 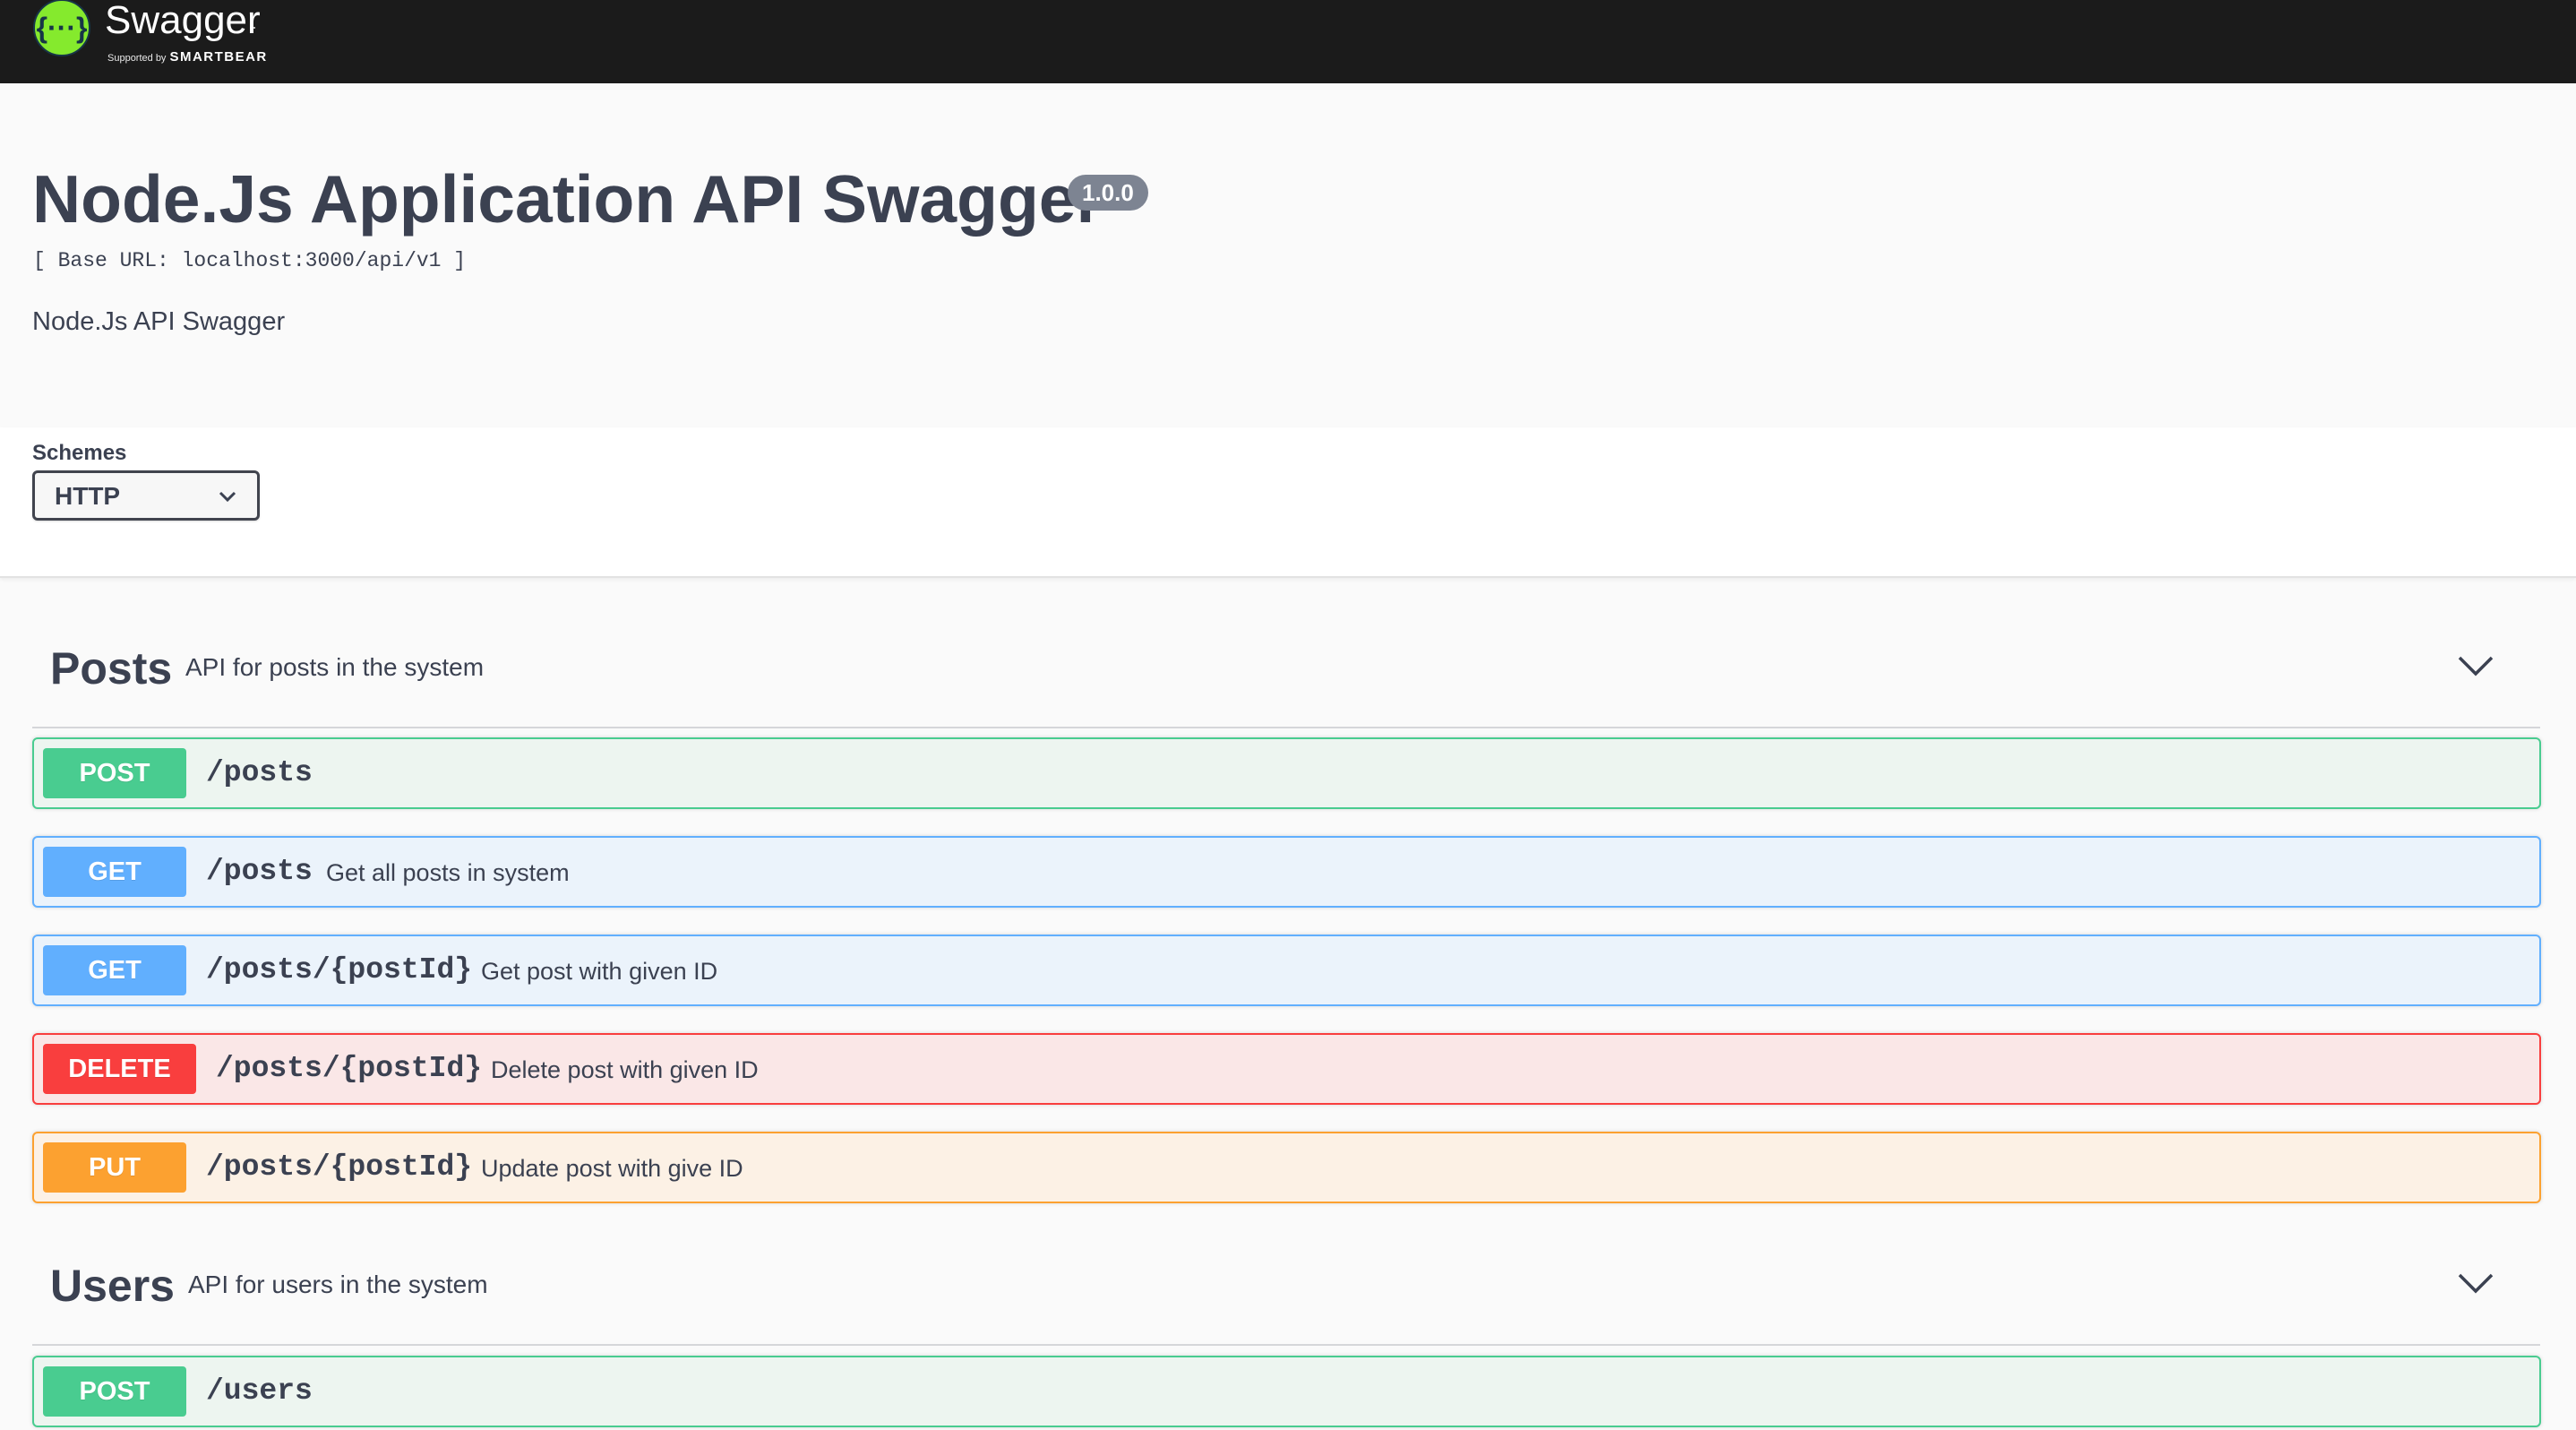 I want to click on logo-subtitle: Supported by SMARTBEAR, so click(x=187, y=57).